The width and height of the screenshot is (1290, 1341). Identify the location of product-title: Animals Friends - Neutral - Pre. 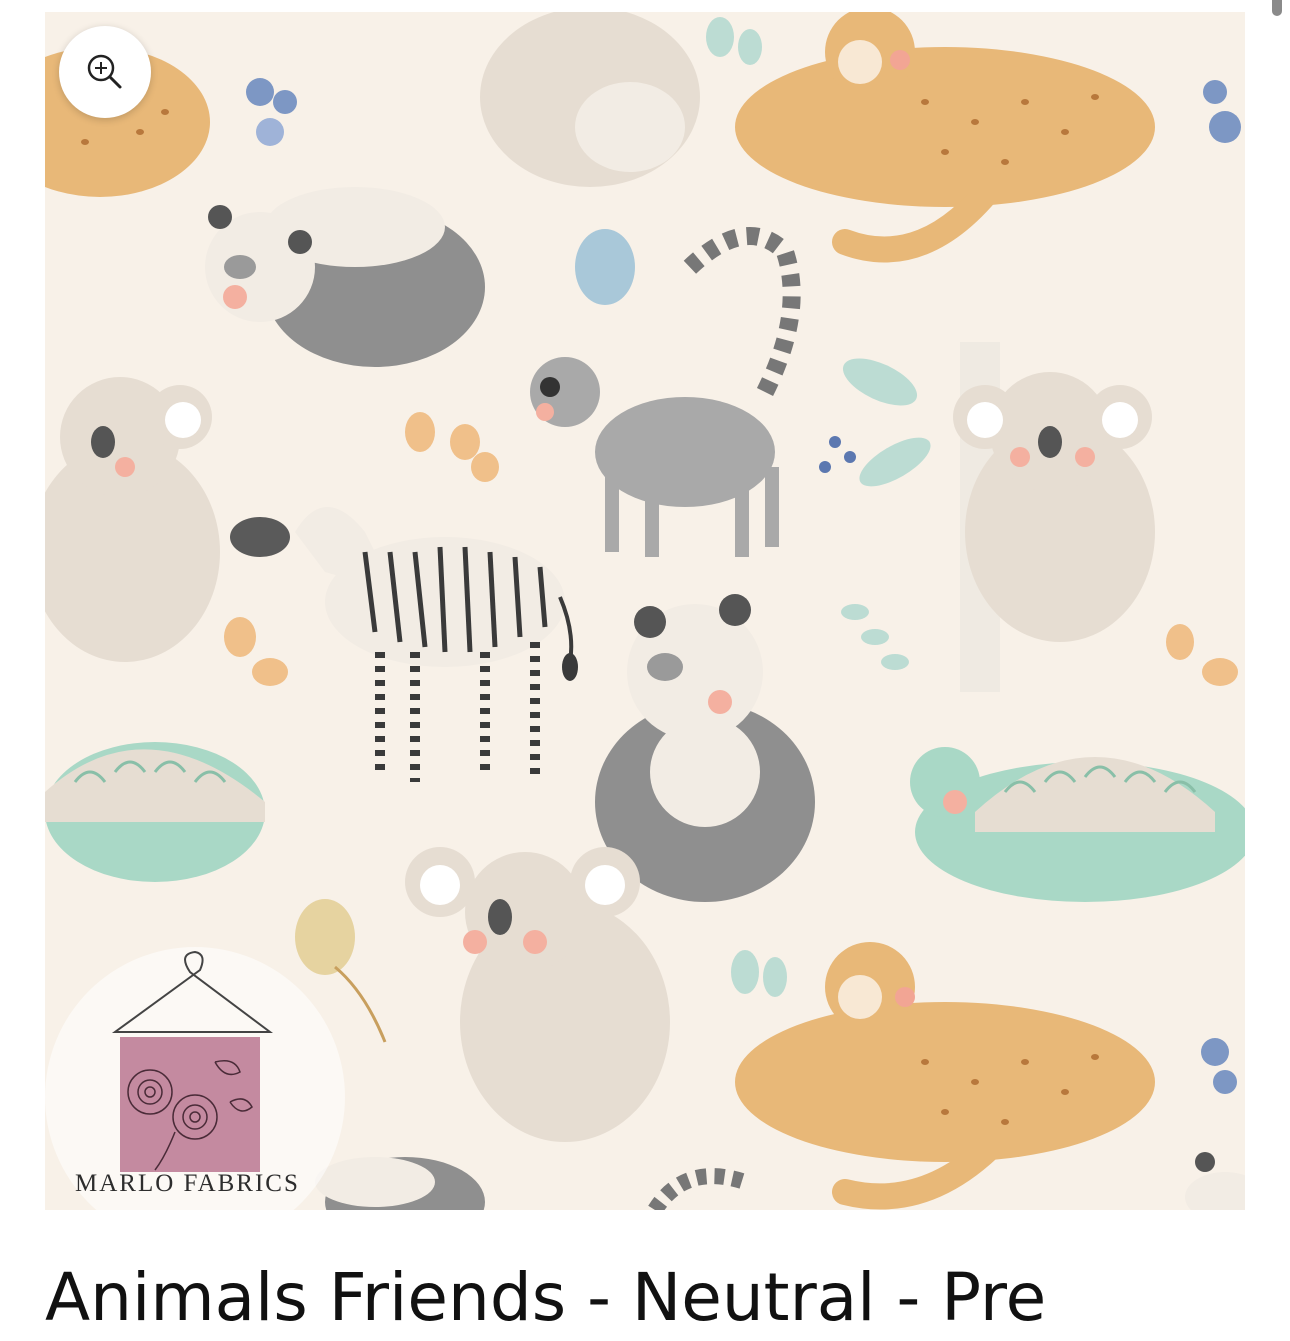
(546, 1297).